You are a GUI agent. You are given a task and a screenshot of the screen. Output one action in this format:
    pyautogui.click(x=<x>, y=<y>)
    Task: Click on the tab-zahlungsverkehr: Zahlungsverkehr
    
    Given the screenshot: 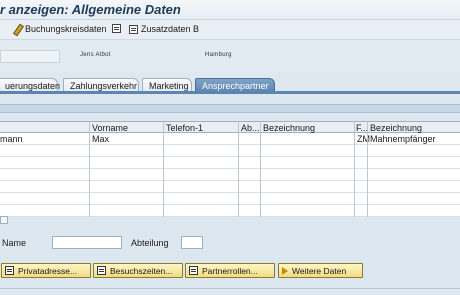 What is the action you would take?
    pyautogui.click(x=101, y=85)
    